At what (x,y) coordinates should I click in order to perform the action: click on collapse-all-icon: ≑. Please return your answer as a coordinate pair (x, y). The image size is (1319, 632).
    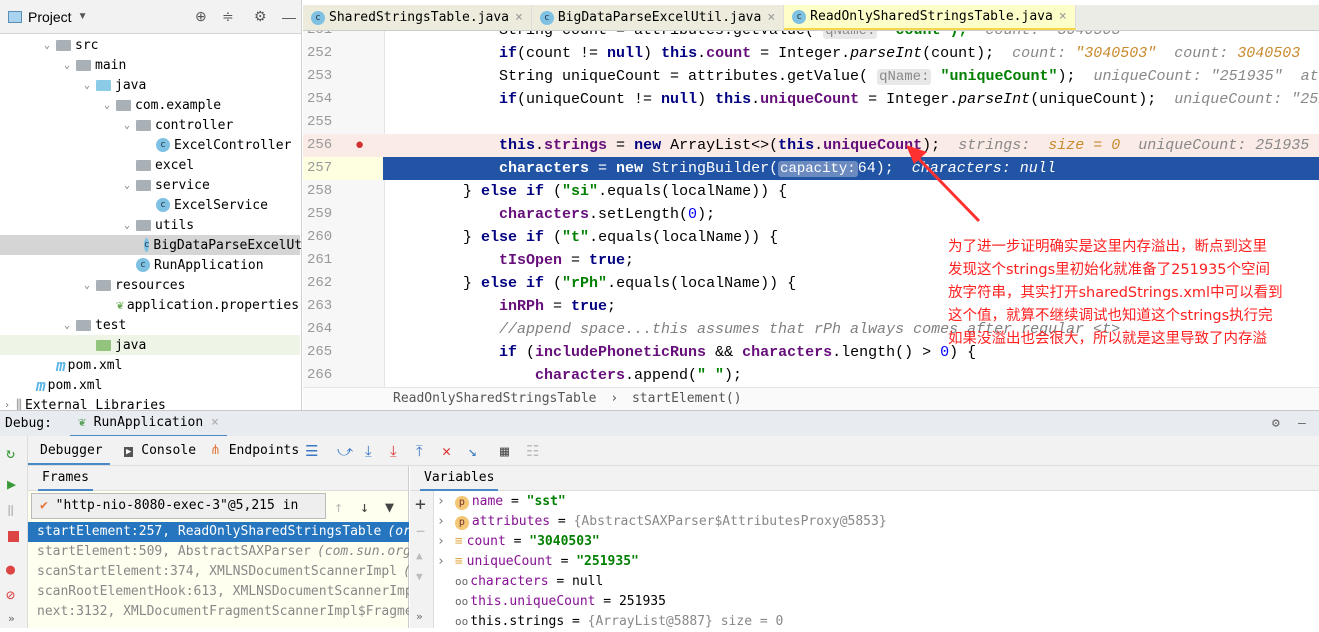
    Looking at the image, I should click on (228, 16).